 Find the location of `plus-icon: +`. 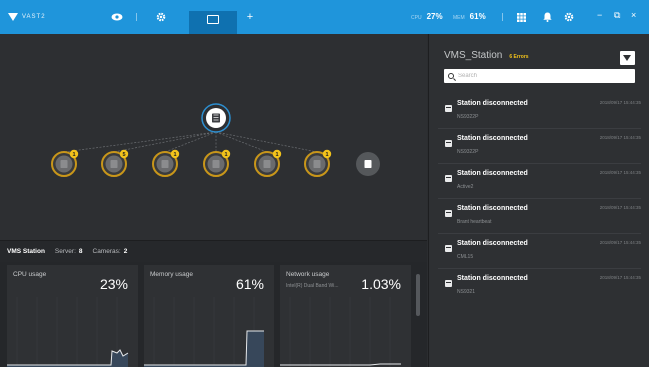

plus-icon: + is located at coordinates (250, 17).